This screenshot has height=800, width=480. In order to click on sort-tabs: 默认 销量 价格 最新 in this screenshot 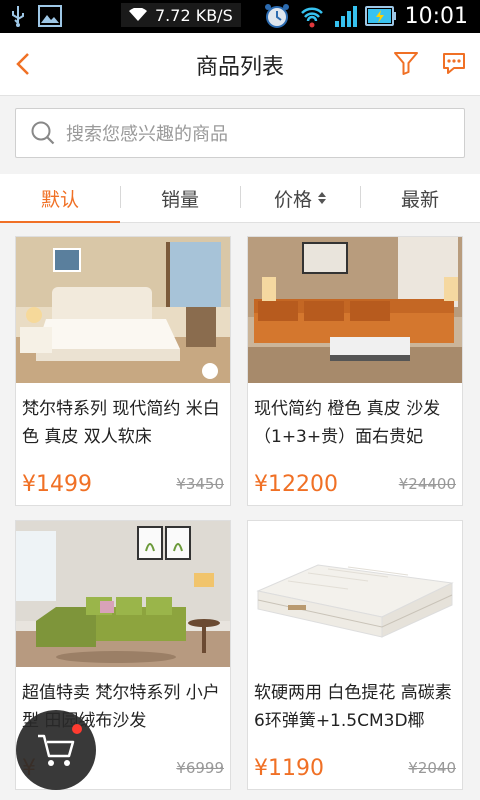, I will do `click(240, 198)`.